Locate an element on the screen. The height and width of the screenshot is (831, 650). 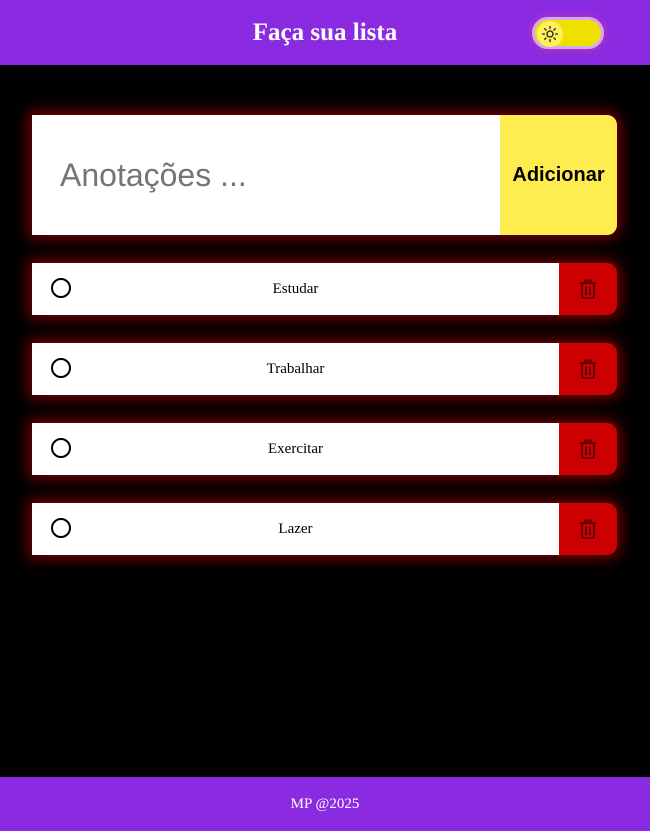
add-note-form: Adicionar is located at coordinates (324, 175).